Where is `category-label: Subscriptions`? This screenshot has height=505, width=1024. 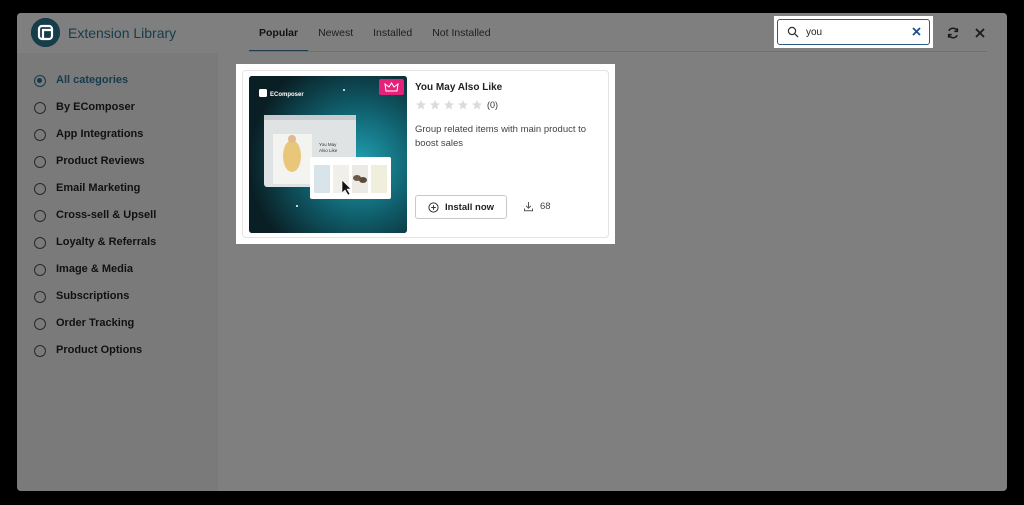 category-label: Subscriptions is located at coordinates (93, 296).